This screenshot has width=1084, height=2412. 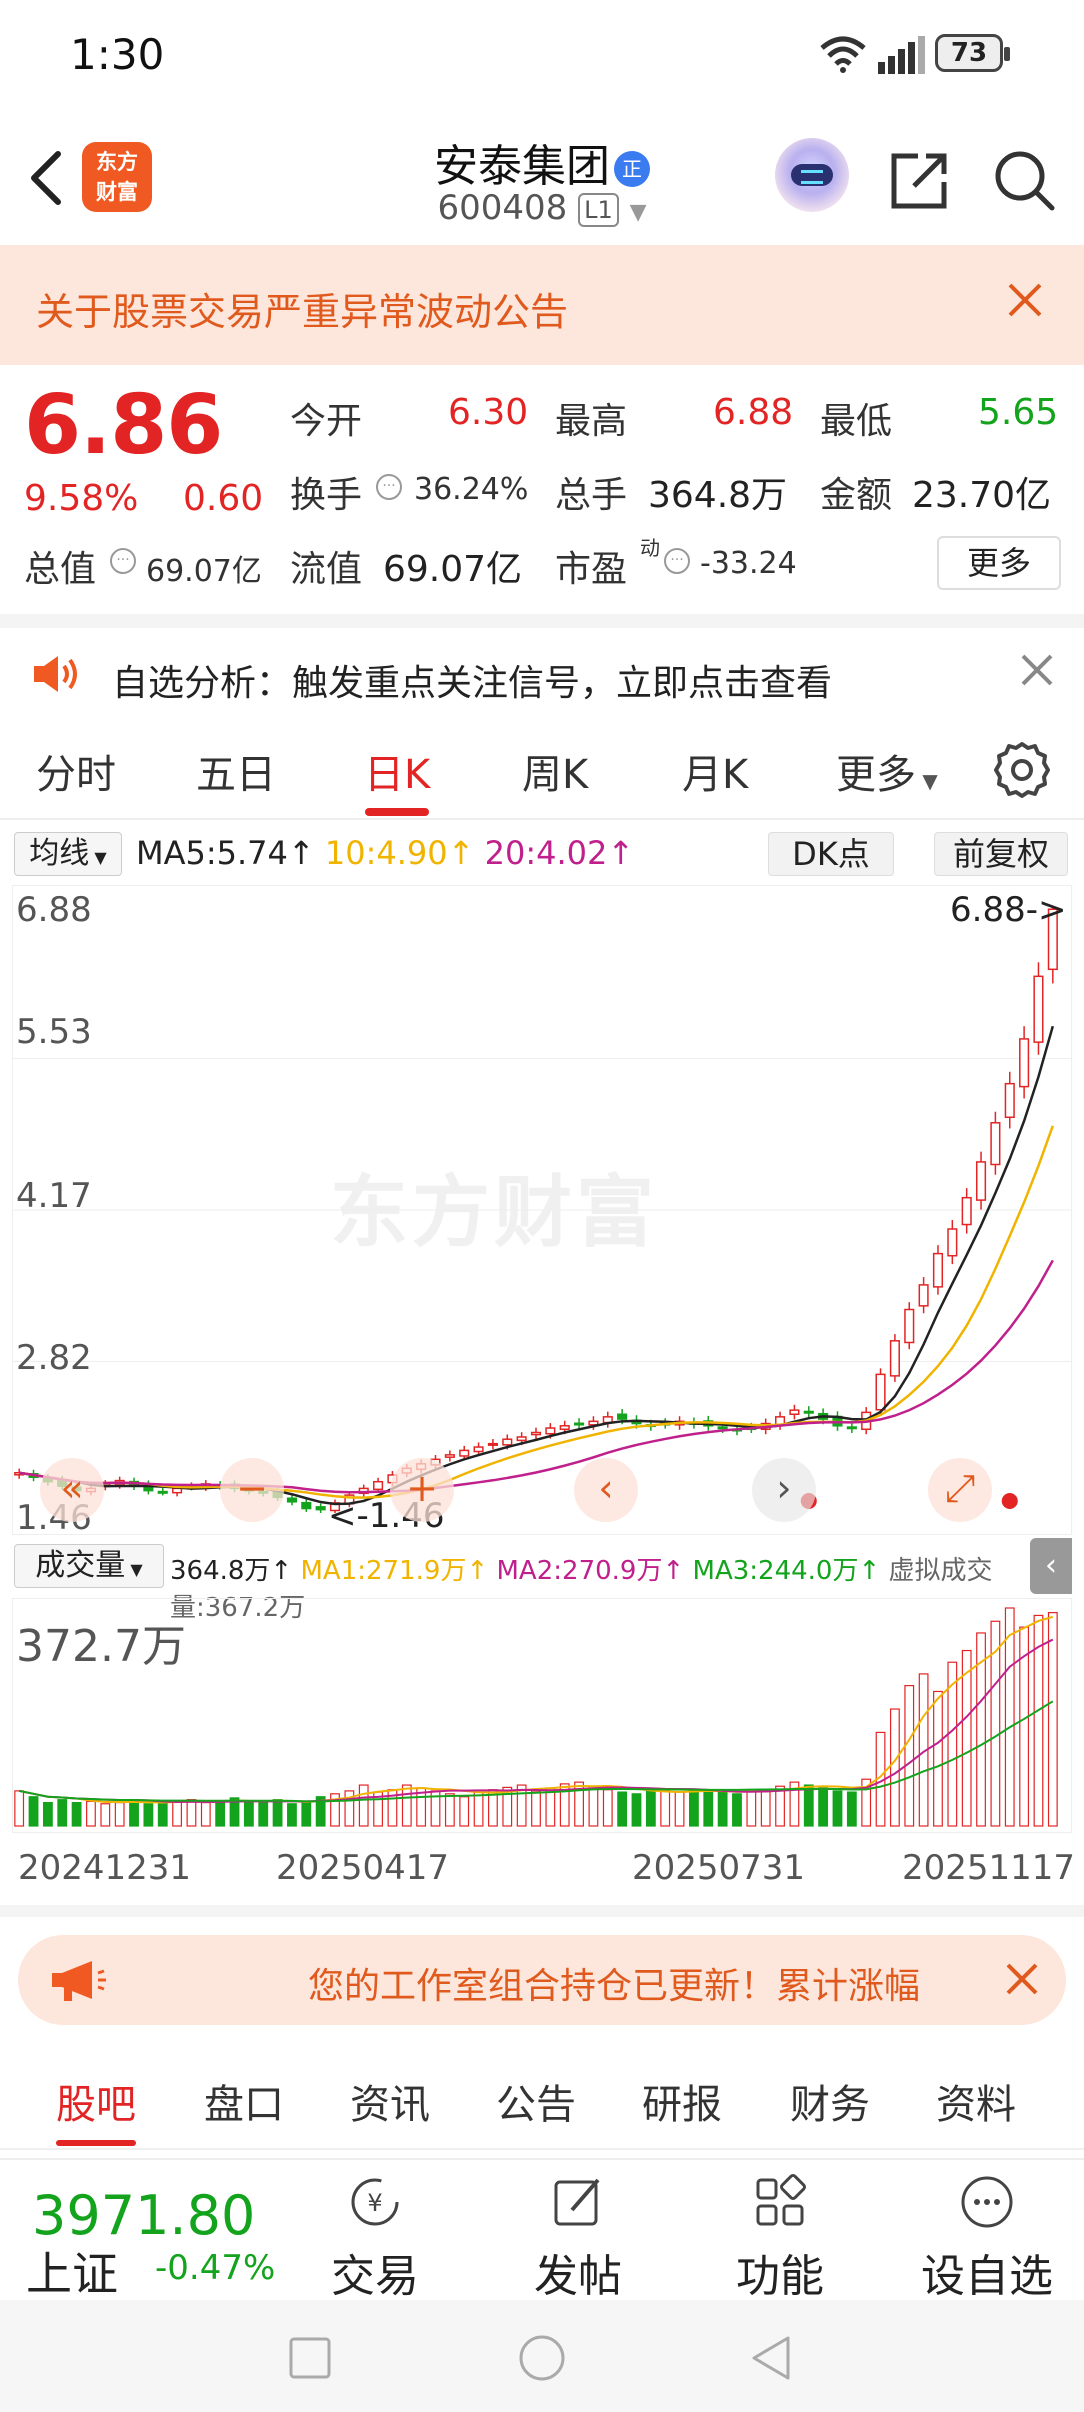 I want to click on tab-orderbook: 盘口, so click(x=244, y=2101).